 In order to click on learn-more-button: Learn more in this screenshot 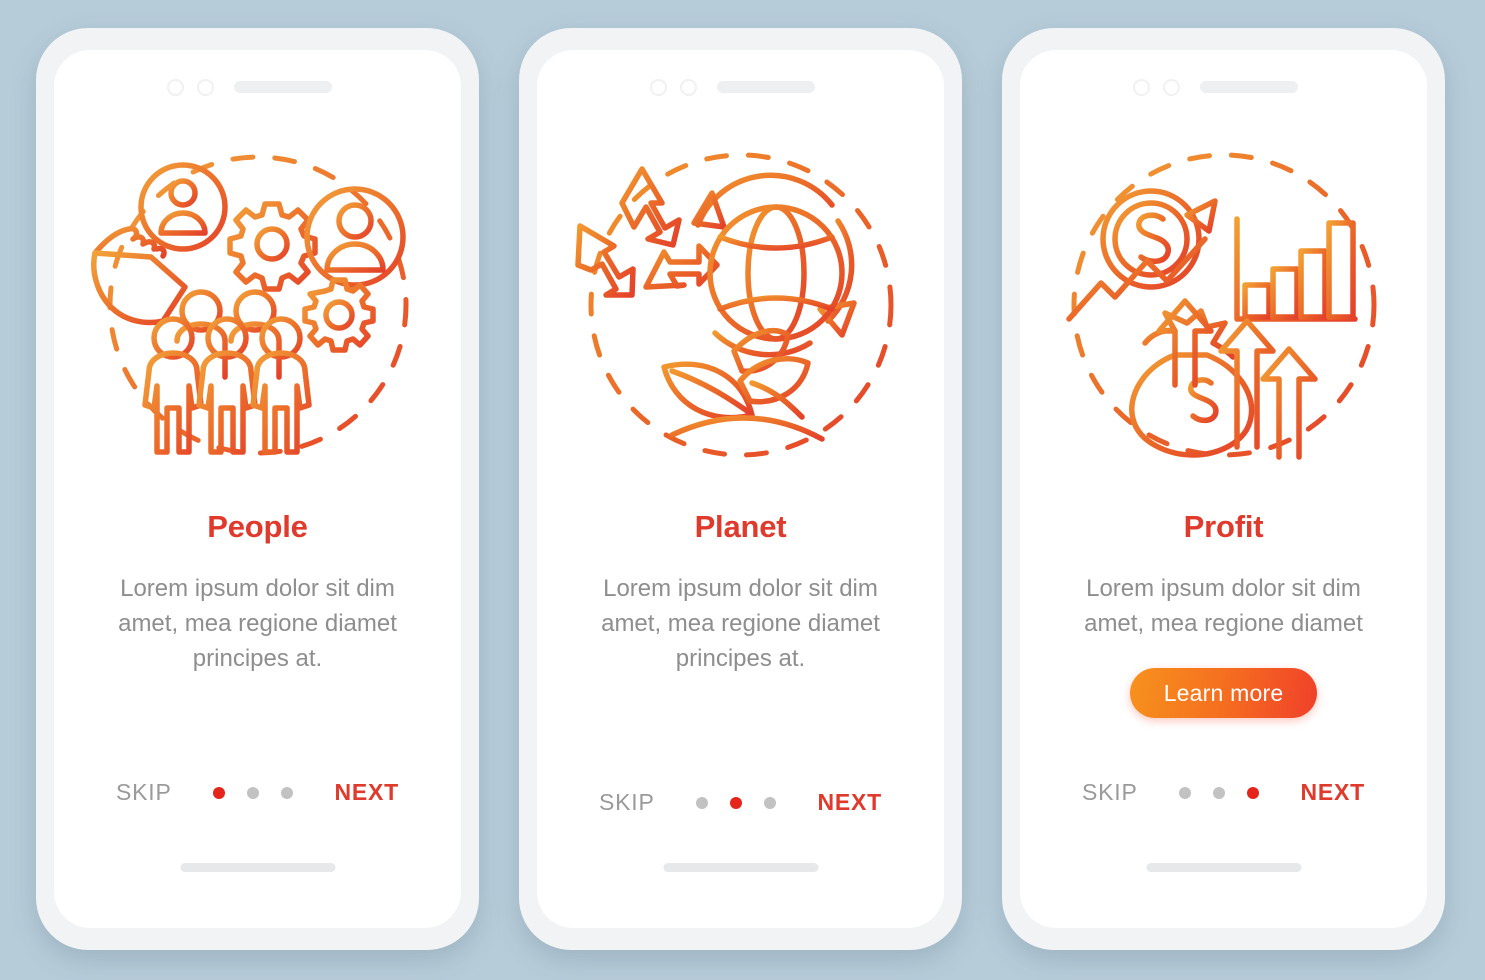, I will do `click(1223, 693)`.